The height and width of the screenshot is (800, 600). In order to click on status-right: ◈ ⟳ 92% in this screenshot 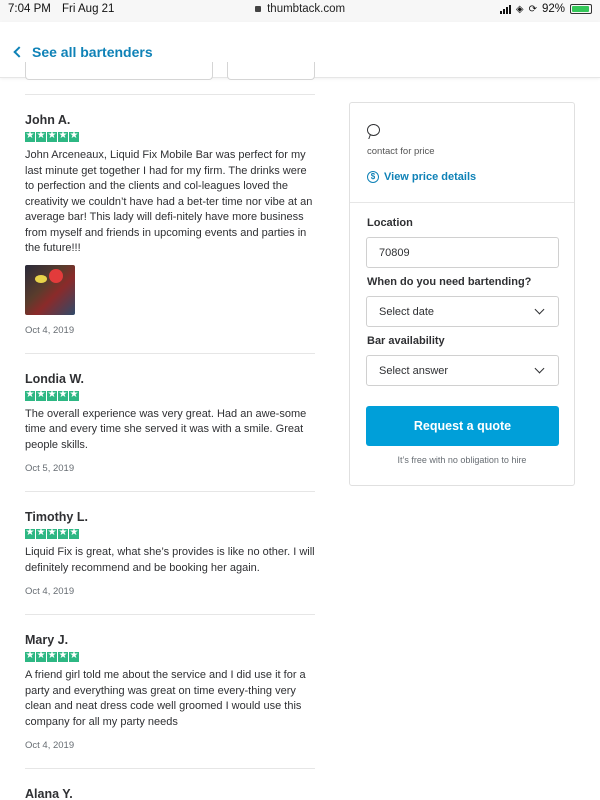, I will do `click(545, 9)`.